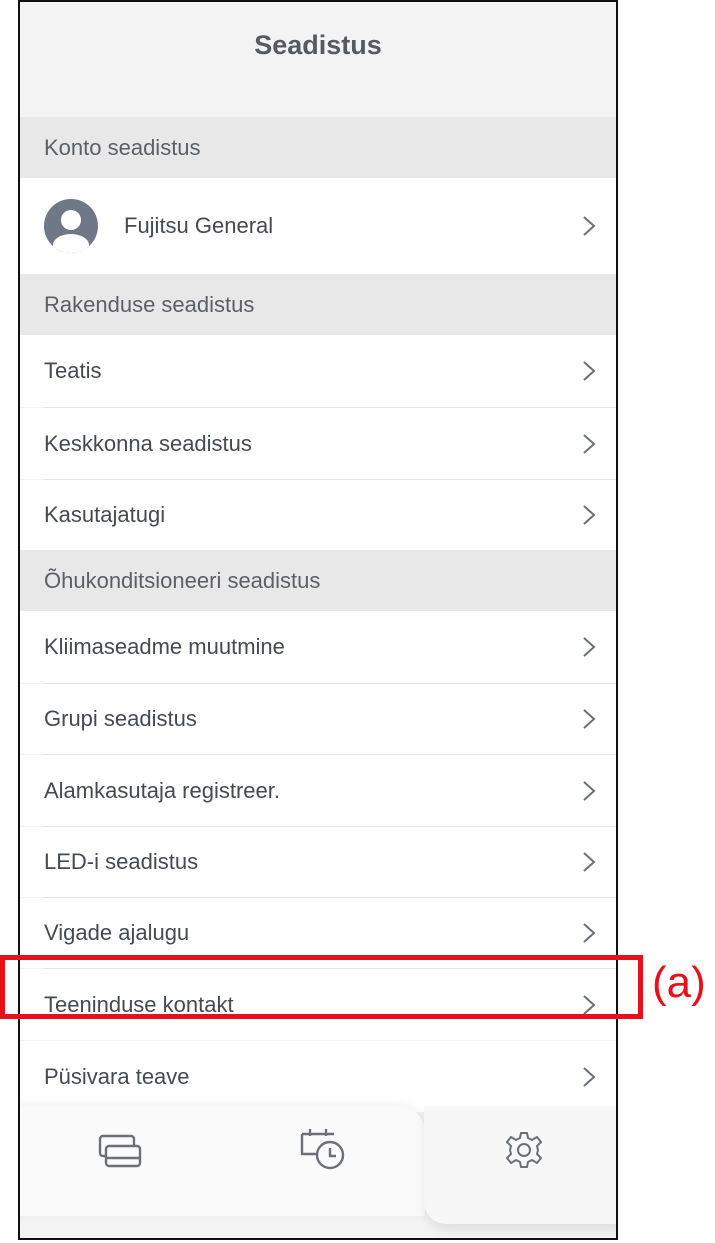 This screenshot has height=1243, width=715. I want to click on menu-item-label: Teatis, so click(73, 370).